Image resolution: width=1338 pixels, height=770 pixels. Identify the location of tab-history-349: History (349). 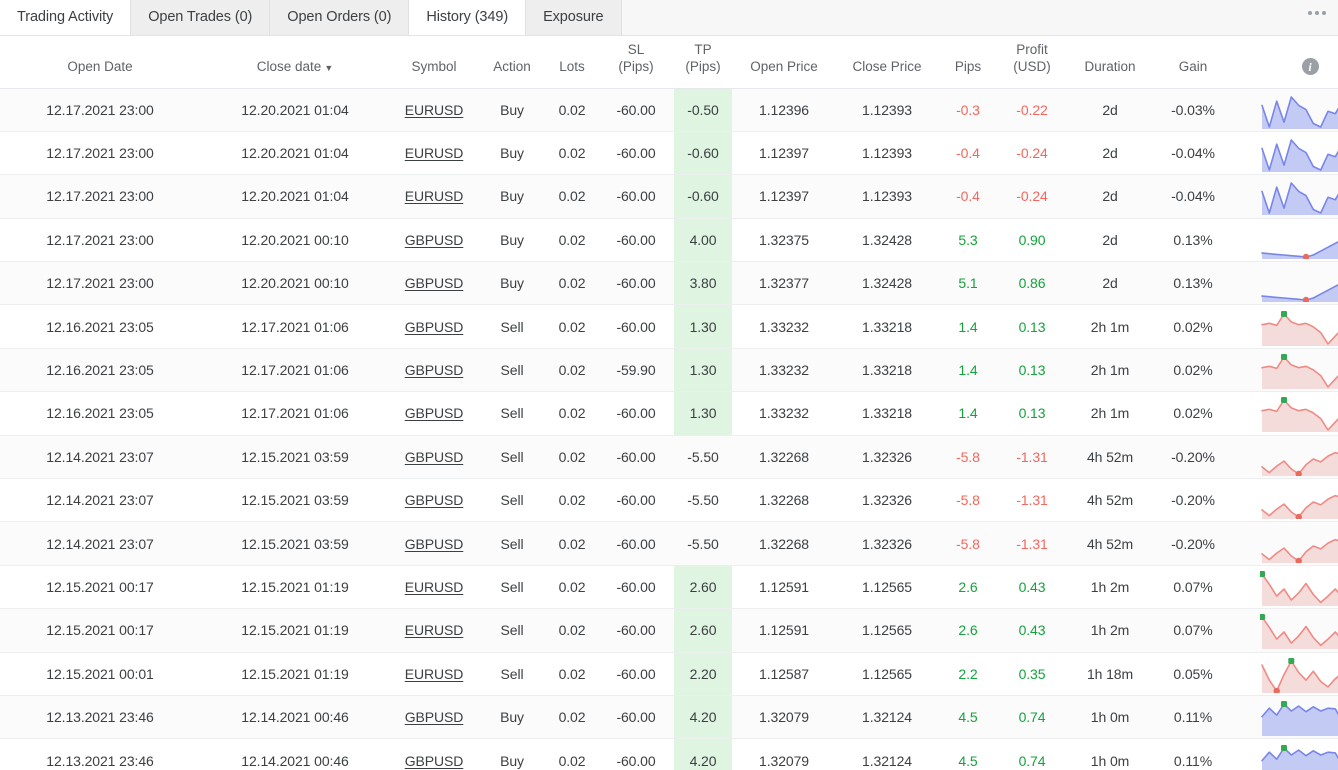
(468, 17).